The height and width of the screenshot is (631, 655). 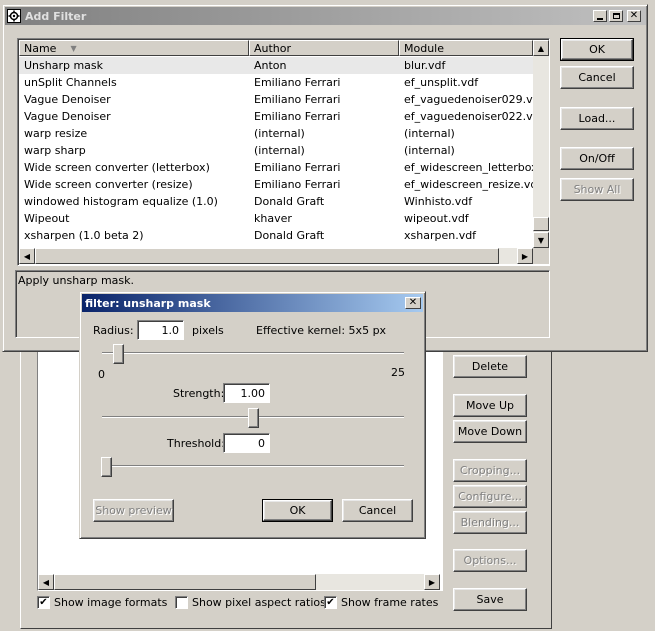 I want to click on show-all-button: Show All, so click(x=597, y=189).